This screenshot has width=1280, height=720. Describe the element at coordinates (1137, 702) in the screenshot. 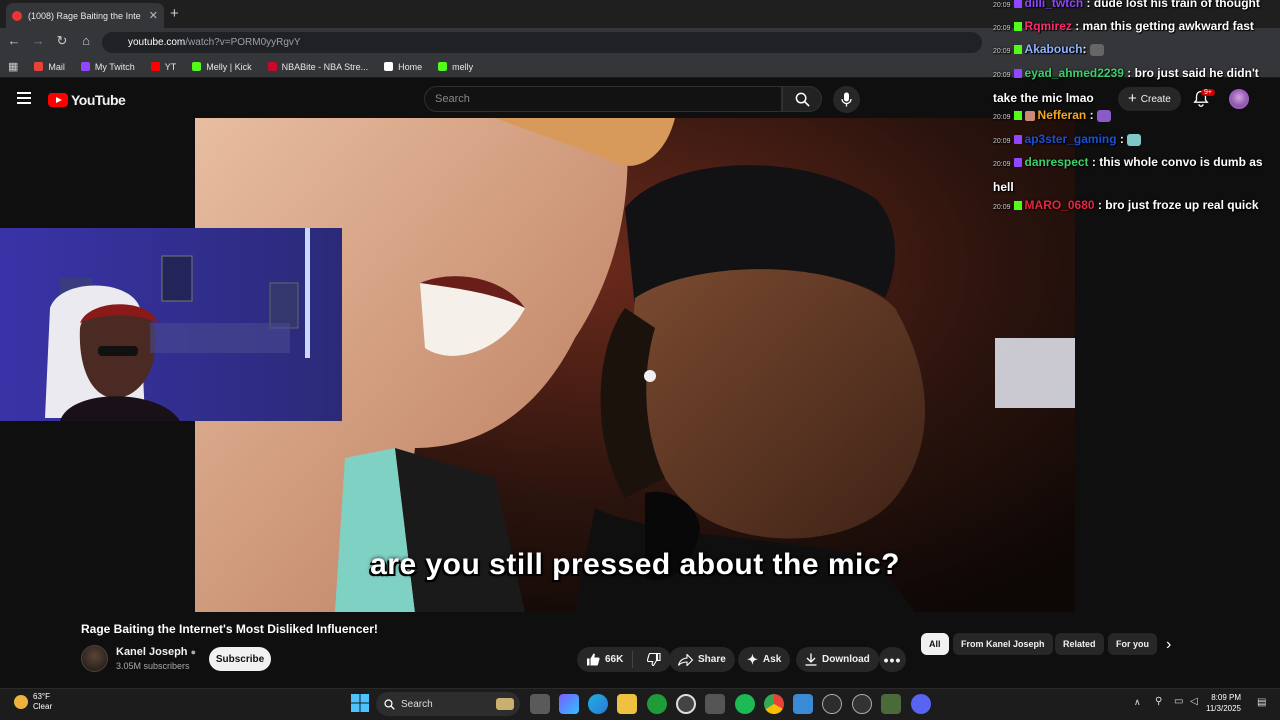

I see `tray-overflow-icon: ∧` at that location.